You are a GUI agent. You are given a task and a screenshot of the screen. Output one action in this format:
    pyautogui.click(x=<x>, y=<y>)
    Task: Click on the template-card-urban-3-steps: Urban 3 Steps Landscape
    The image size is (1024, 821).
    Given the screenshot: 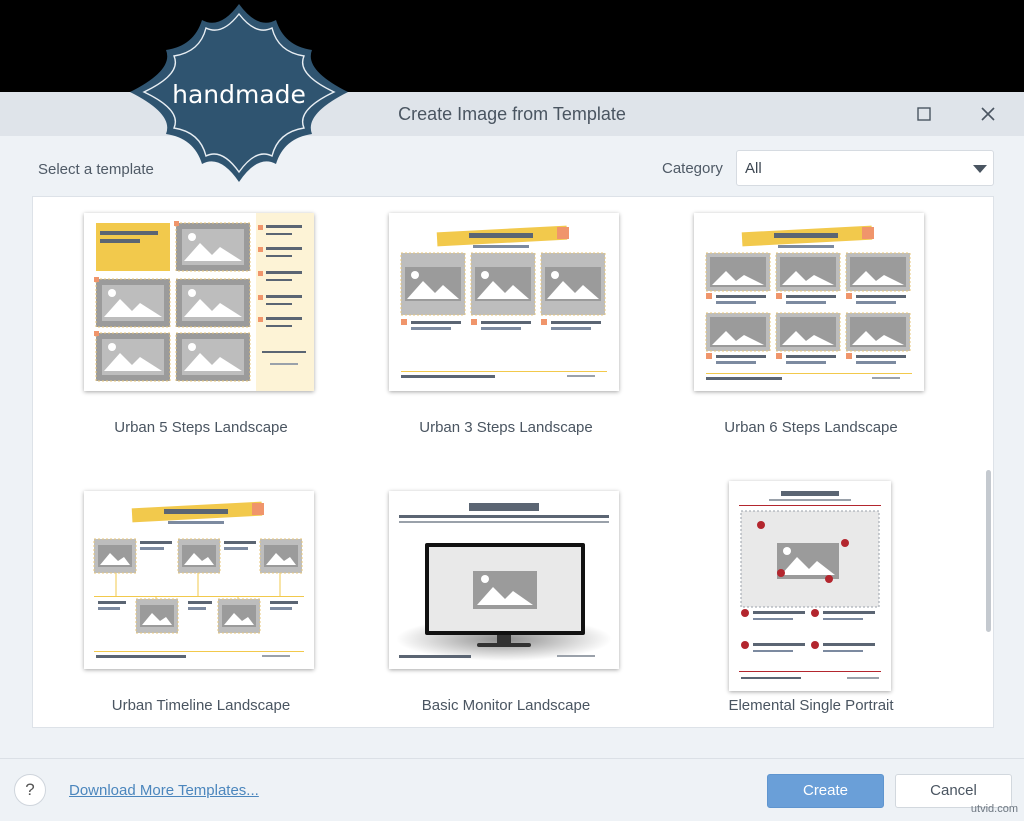 What is the action you would take?
    pyautogui.click(x=506, y=328)
    